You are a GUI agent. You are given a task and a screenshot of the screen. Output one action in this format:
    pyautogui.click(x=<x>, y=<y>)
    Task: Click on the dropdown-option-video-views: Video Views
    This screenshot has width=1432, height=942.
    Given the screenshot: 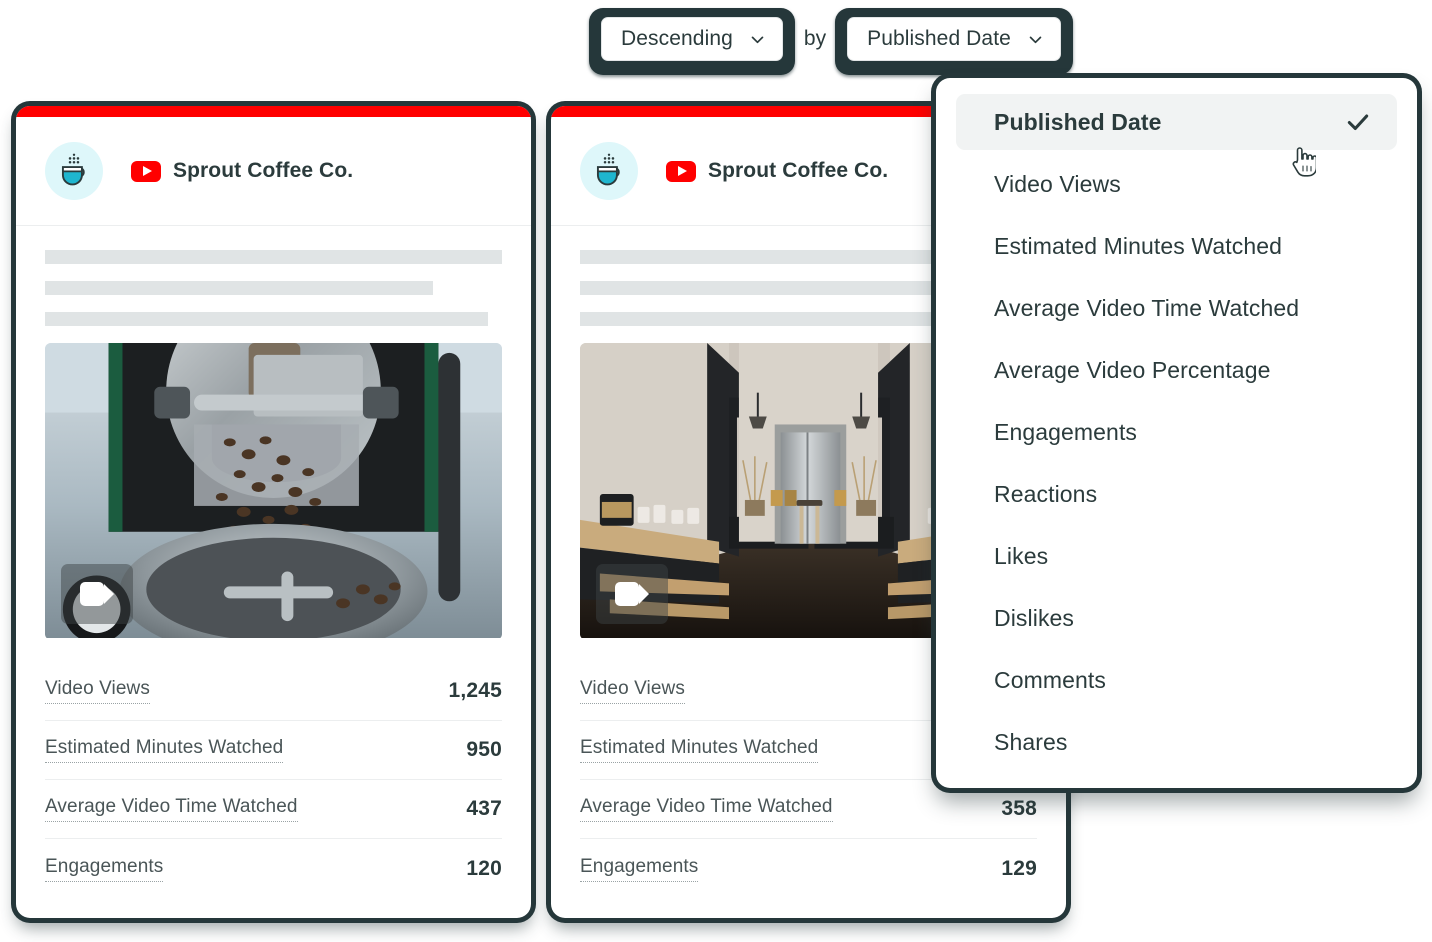 What is the action you would take?
    pyautogui.click(x=1176, y=184)
    